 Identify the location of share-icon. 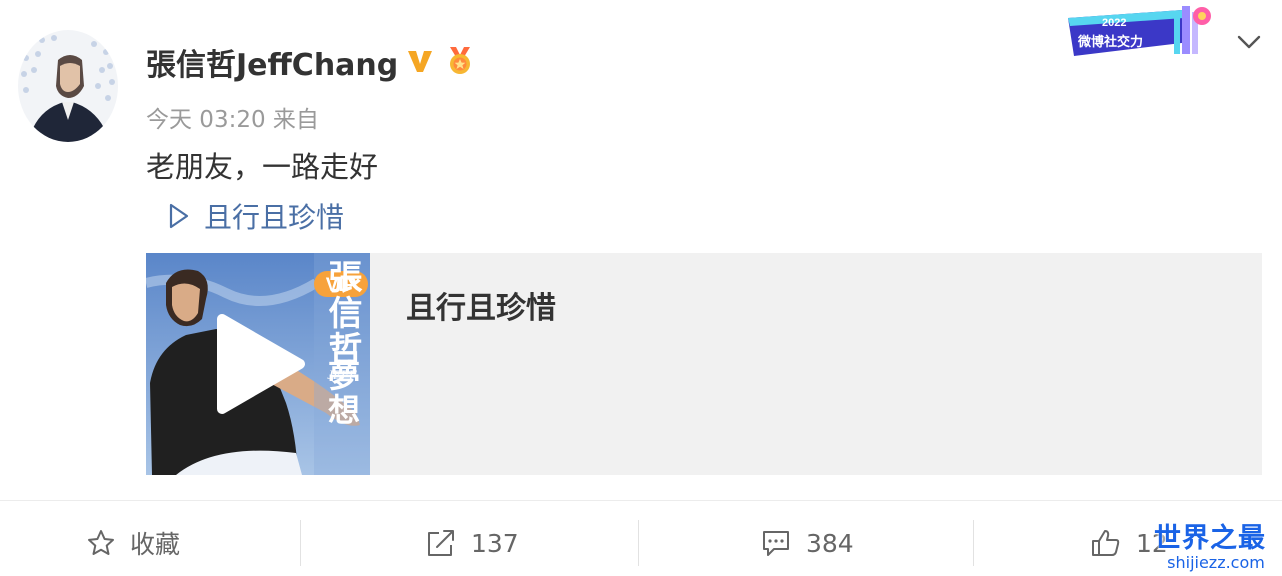
(441, 543).